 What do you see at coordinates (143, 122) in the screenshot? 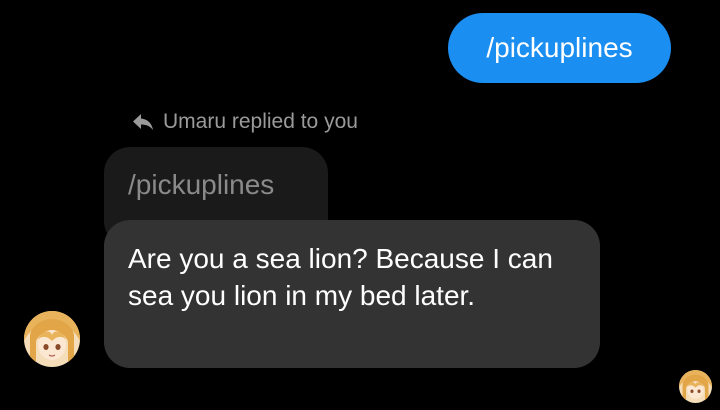
I see `reply-arrow-icon` at bounding box center [143, 122].